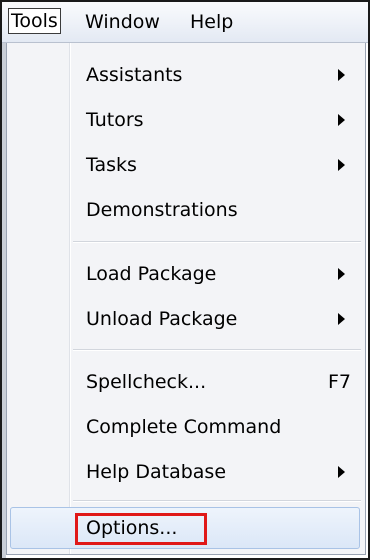  I want to click on menubar-tools: Tools, so click(34, 21).